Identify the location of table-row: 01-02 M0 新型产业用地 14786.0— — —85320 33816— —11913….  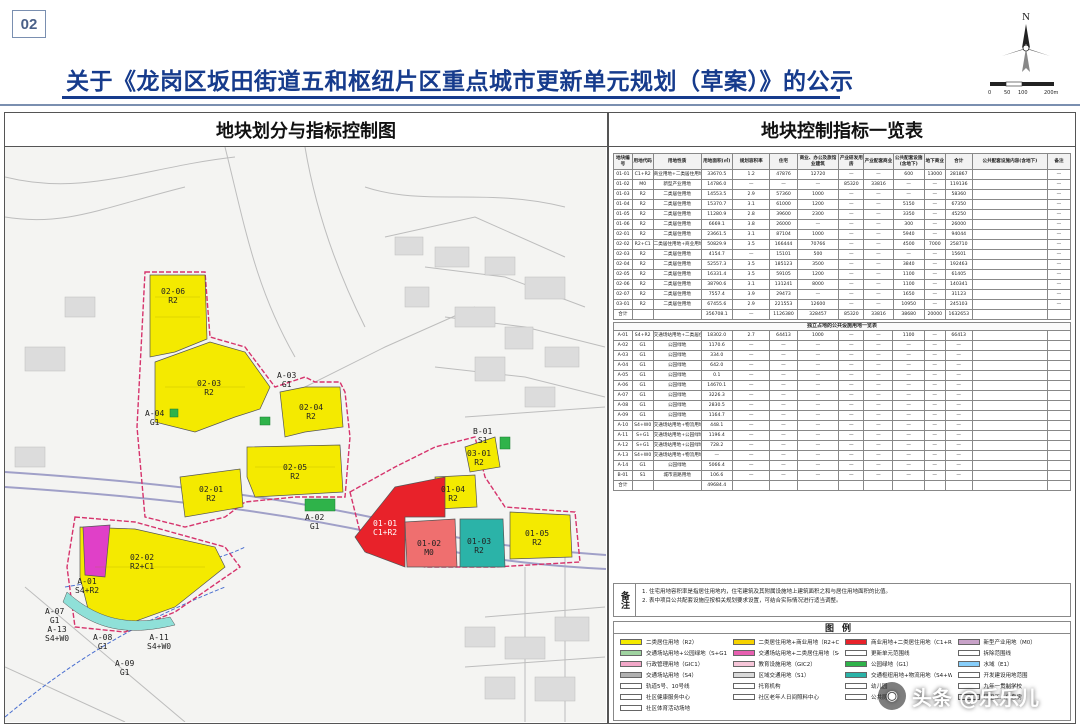
(842, 184).